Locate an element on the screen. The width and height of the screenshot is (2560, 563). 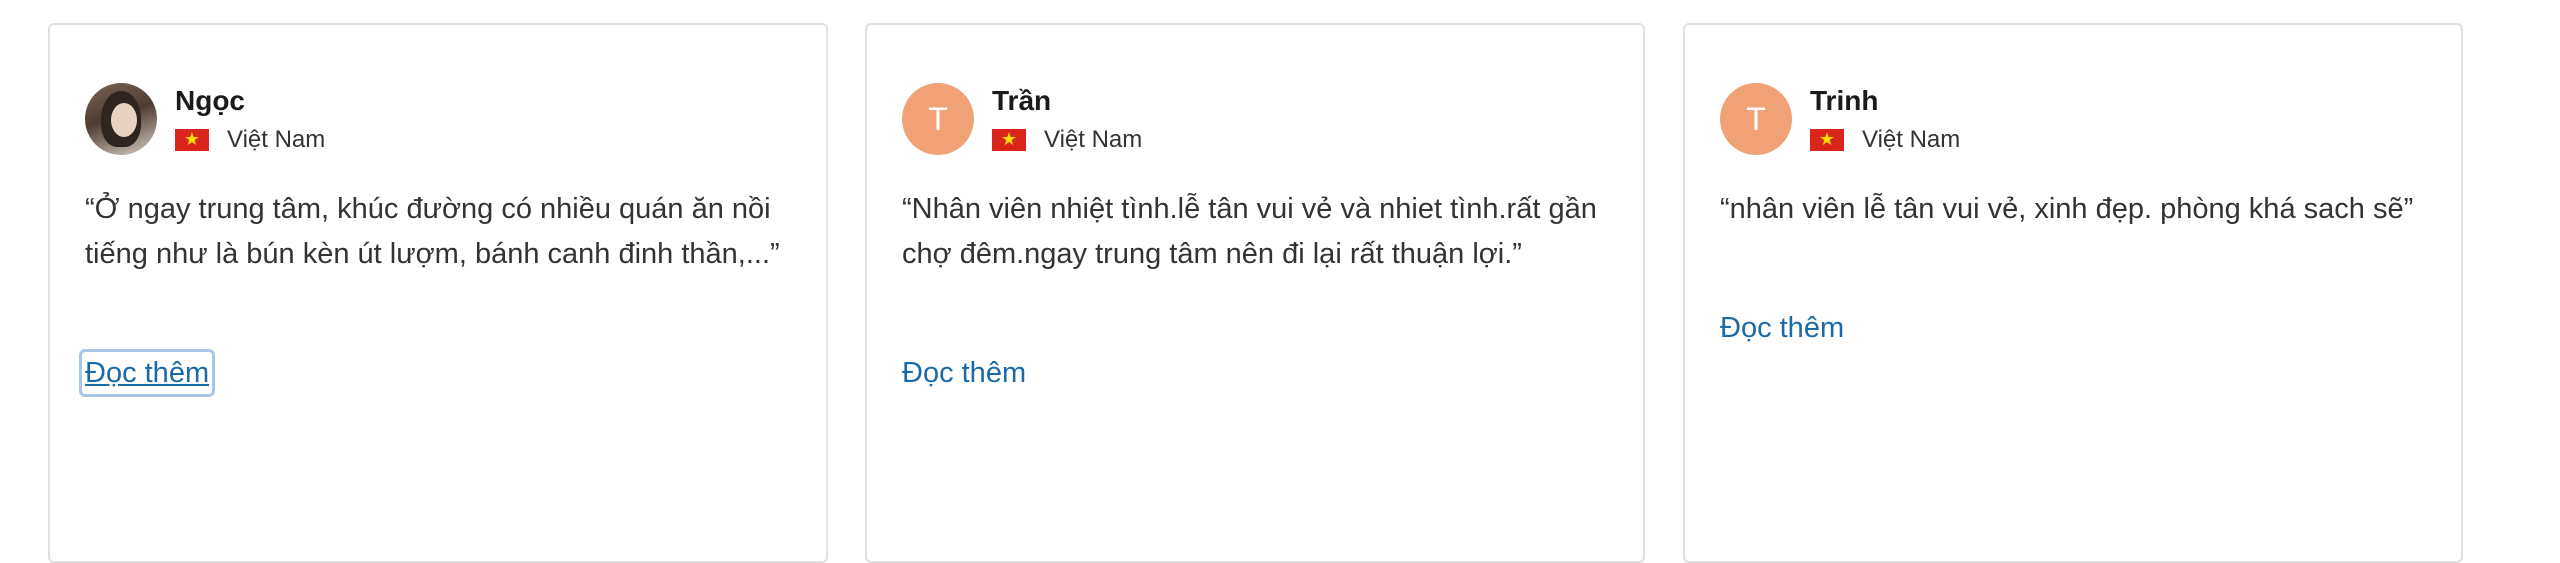
reviewer-name: Ngọc is located at coordinates (210, 100).